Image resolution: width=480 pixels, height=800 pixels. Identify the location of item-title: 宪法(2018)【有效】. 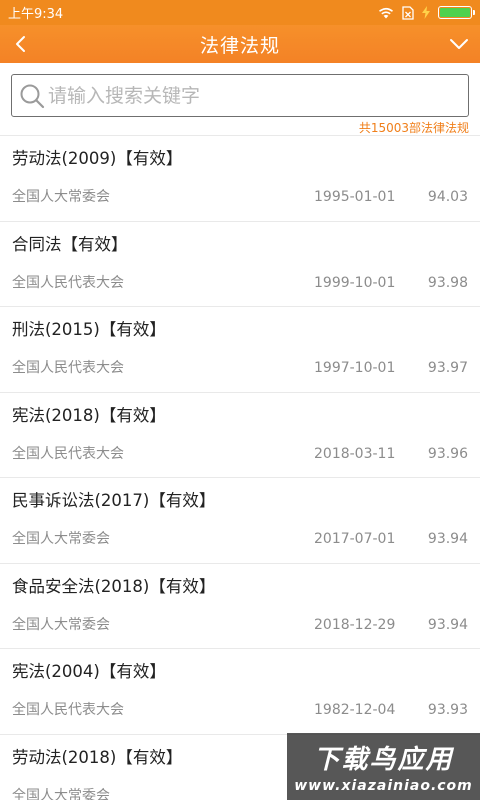
(89, 415).